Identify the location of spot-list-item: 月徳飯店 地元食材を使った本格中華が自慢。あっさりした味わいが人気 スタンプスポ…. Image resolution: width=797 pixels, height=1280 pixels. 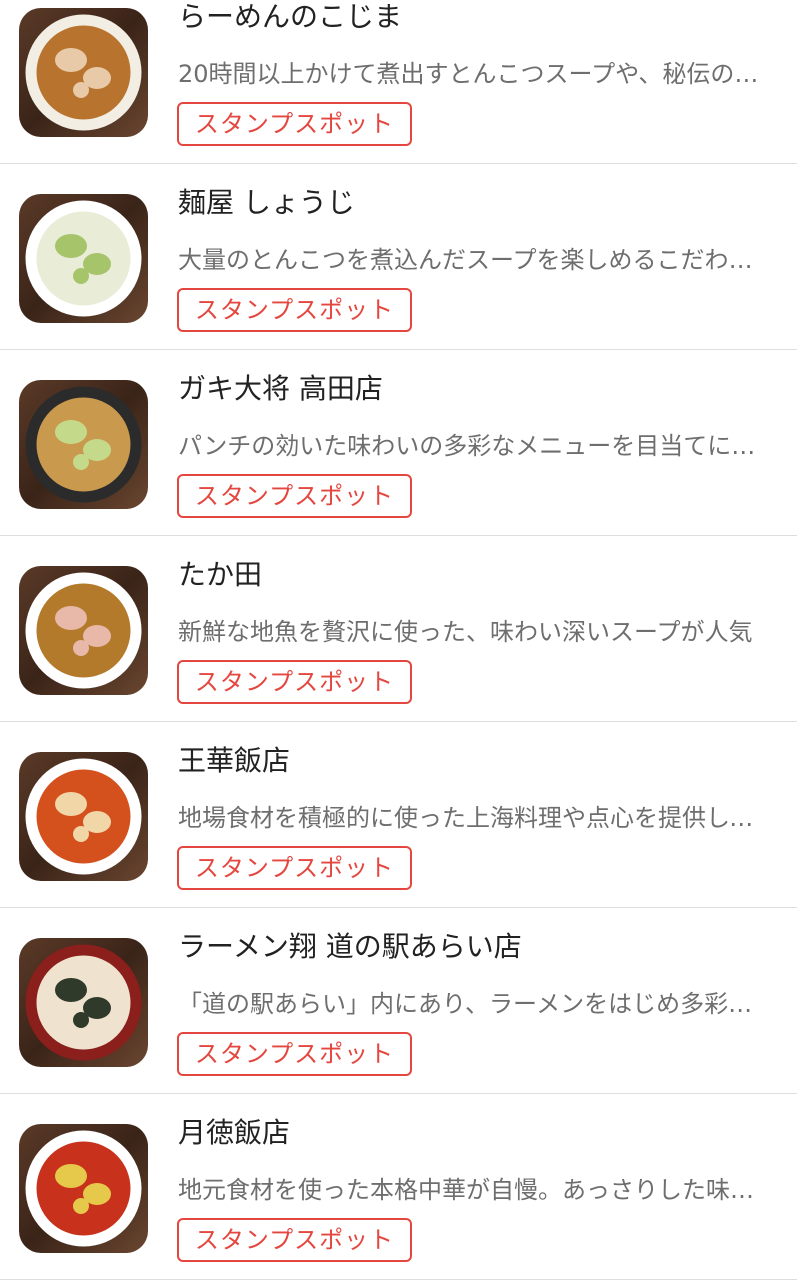
(398, 1187).